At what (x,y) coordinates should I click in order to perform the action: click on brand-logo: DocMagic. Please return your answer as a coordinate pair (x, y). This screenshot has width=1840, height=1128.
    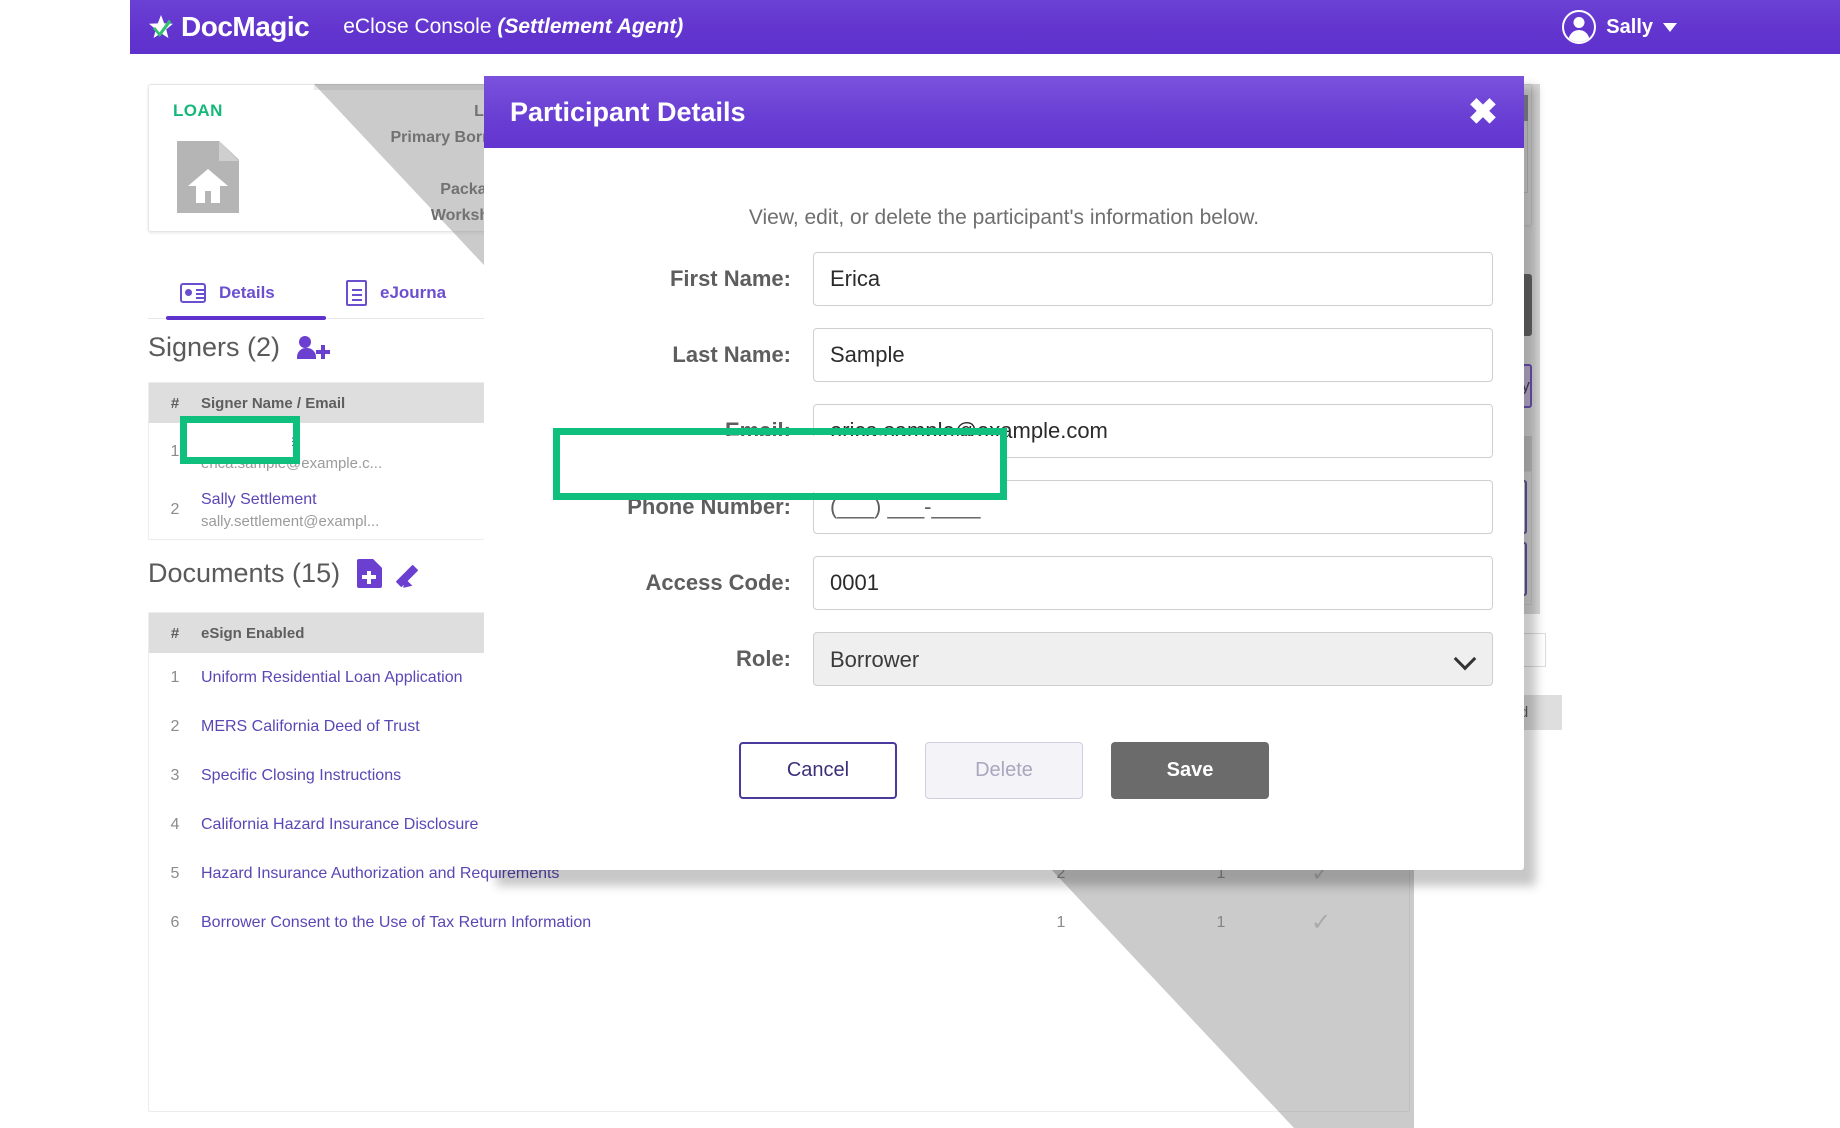
    Looking at the image, I should click on (229, 27).